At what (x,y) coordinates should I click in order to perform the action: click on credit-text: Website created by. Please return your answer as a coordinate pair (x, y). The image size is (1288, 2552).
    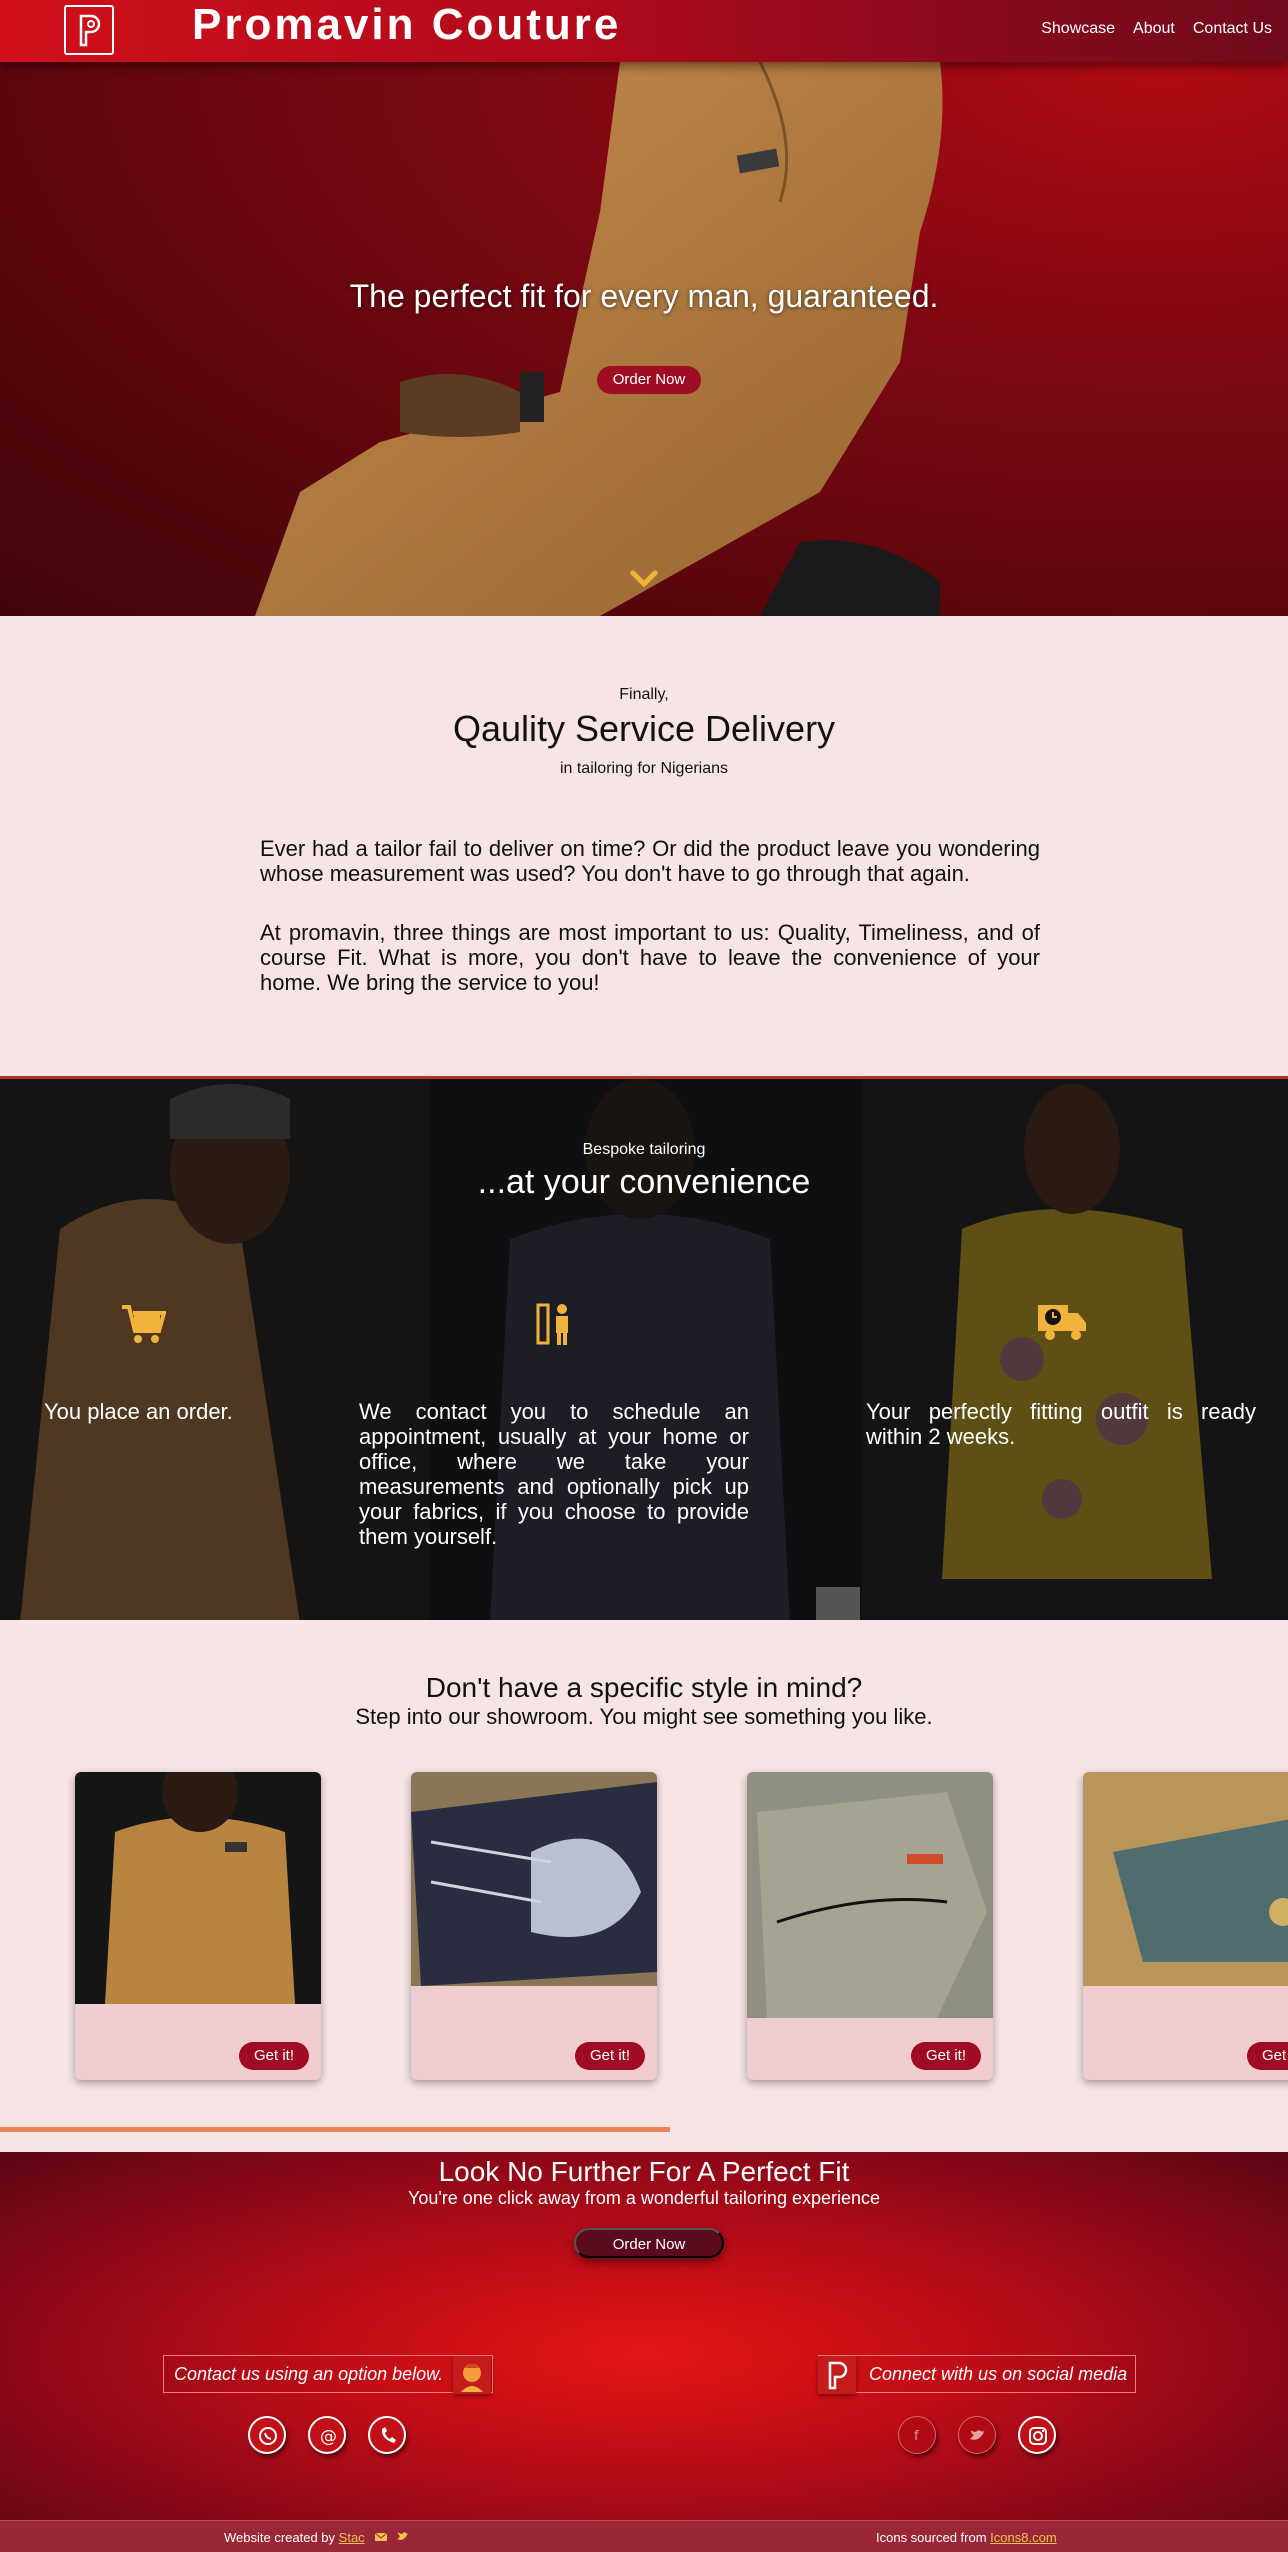
    Looking at the image, I should click on (280, 2537).